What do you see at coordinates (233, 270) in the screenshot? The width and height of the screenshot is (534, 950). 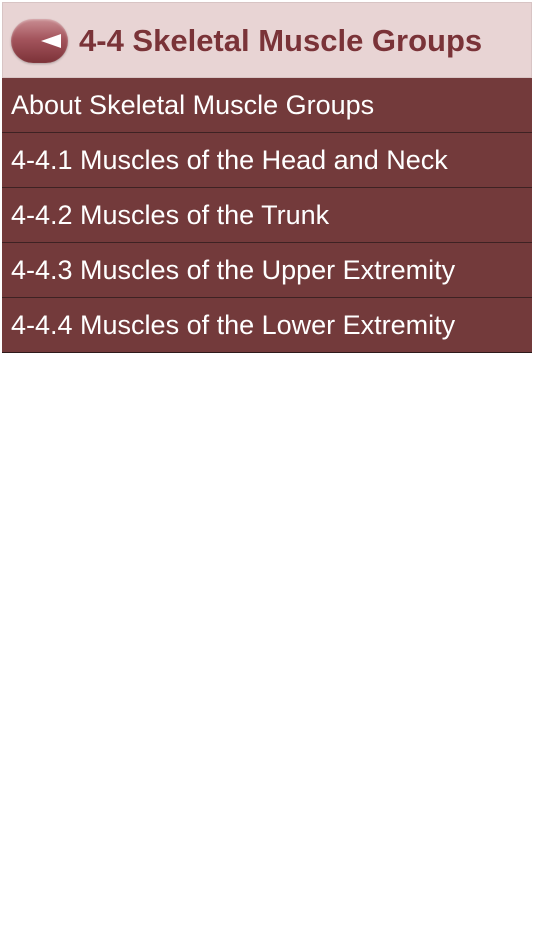 I see `menu-item-label: 4-4.3 Muscles of the Upper Extremity` at bounding box center [233, 270].